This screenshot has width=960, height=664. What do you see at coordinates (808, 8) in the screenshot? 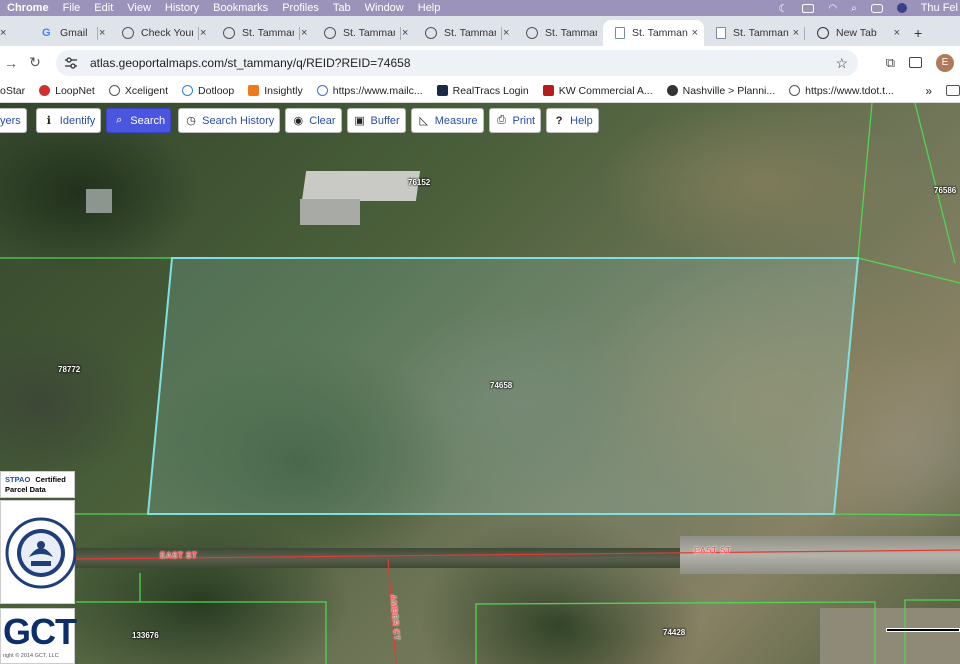
I see `battery-icon` at bounding box center [808, 8].